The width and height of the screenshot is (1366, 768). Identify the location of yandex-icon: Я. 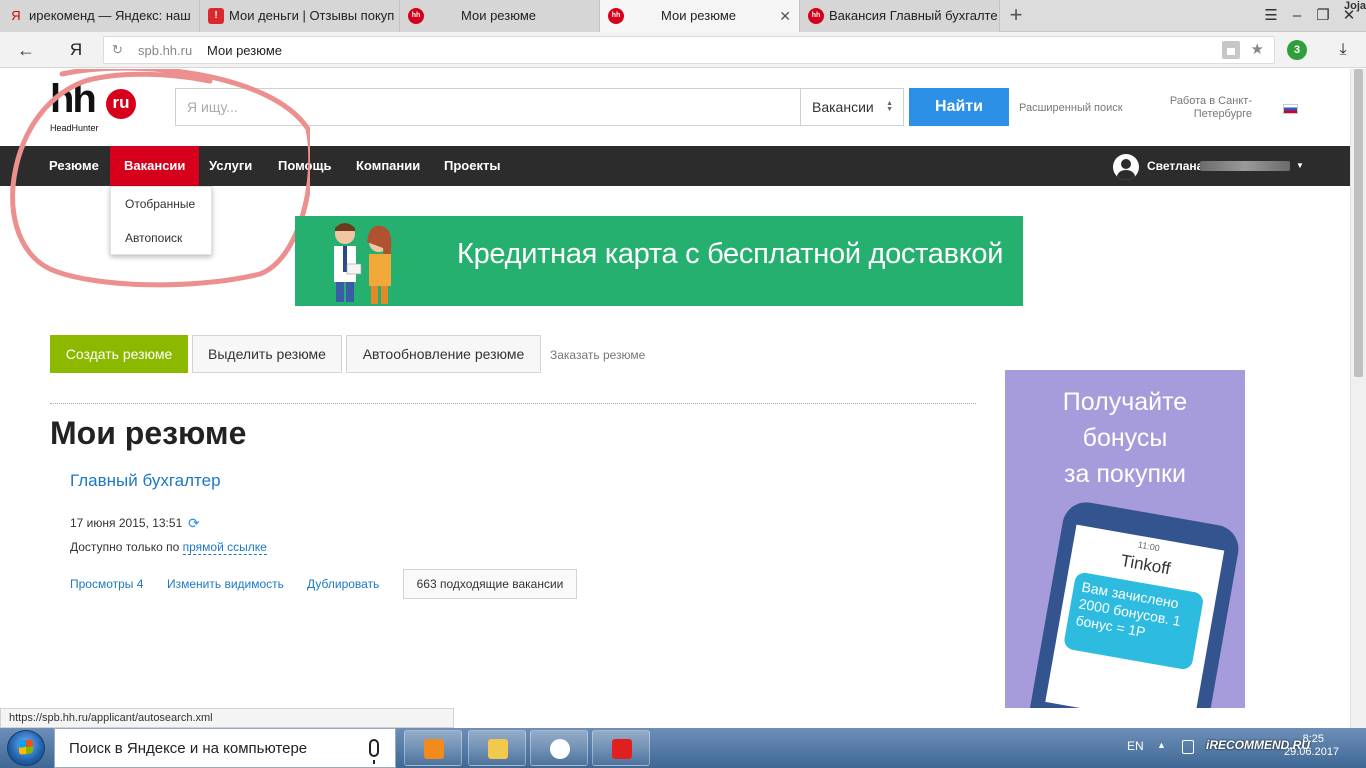
(16, 15).